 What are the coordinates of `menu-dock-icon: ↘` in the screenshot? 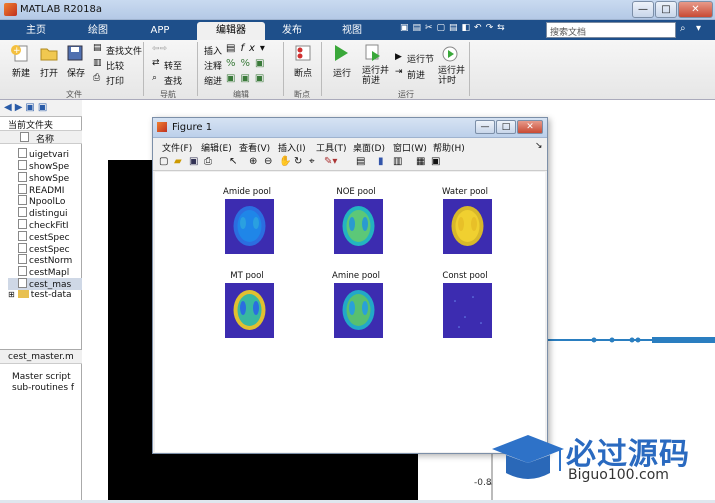 It's located at (539, 146).